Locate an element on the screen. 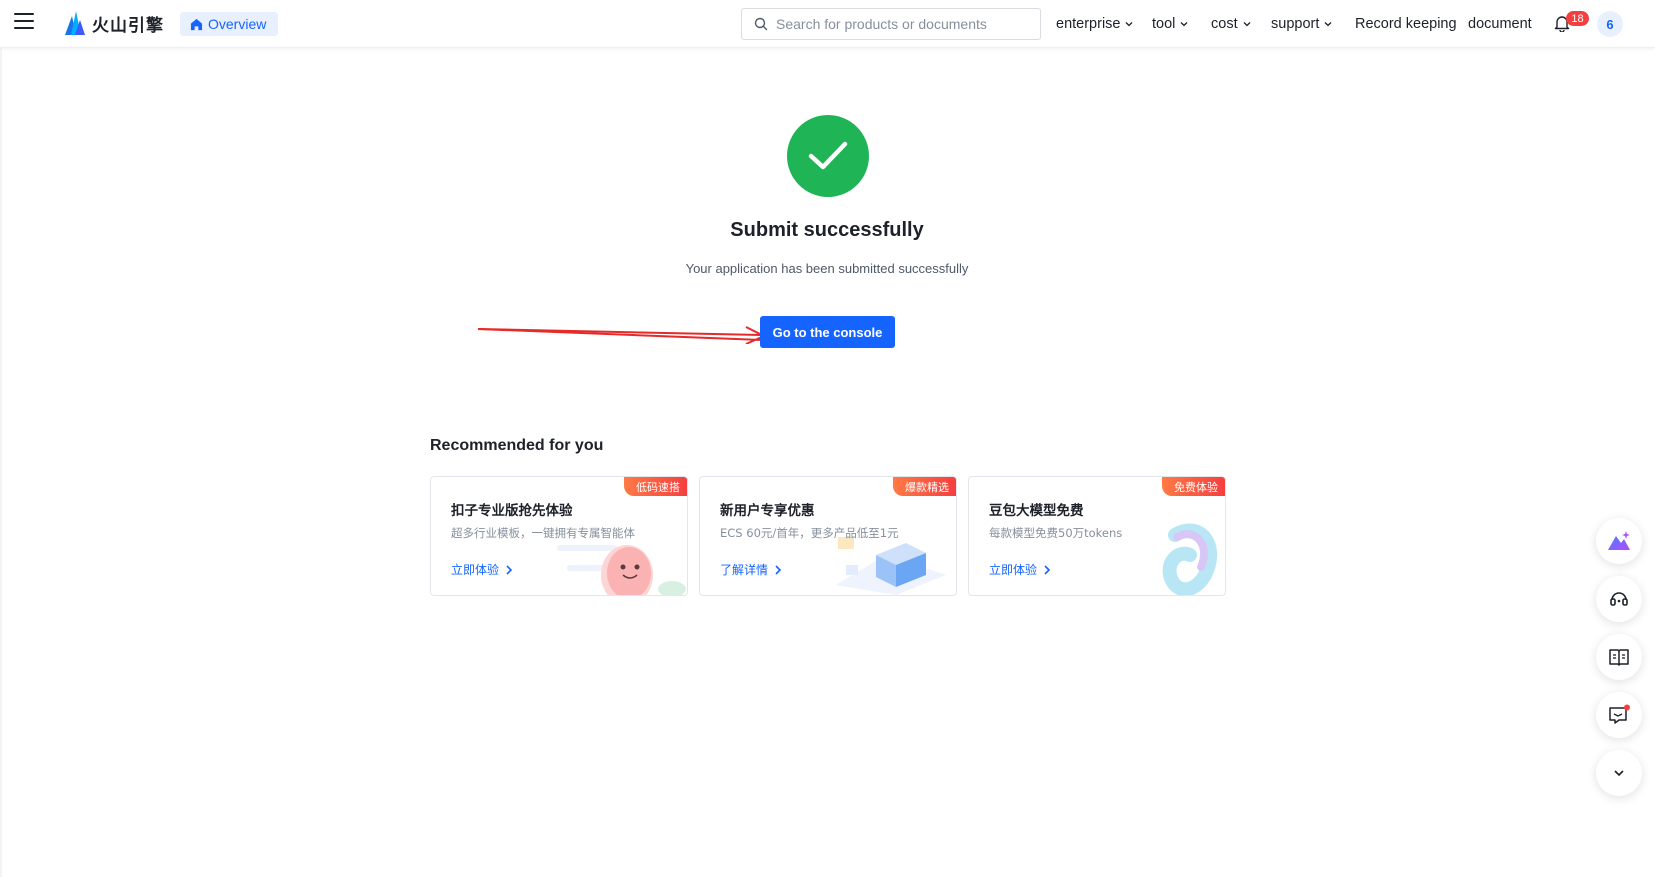 The width and height of the screenshot is (1655, 877). left-edge is located at coordinates (1, 462).